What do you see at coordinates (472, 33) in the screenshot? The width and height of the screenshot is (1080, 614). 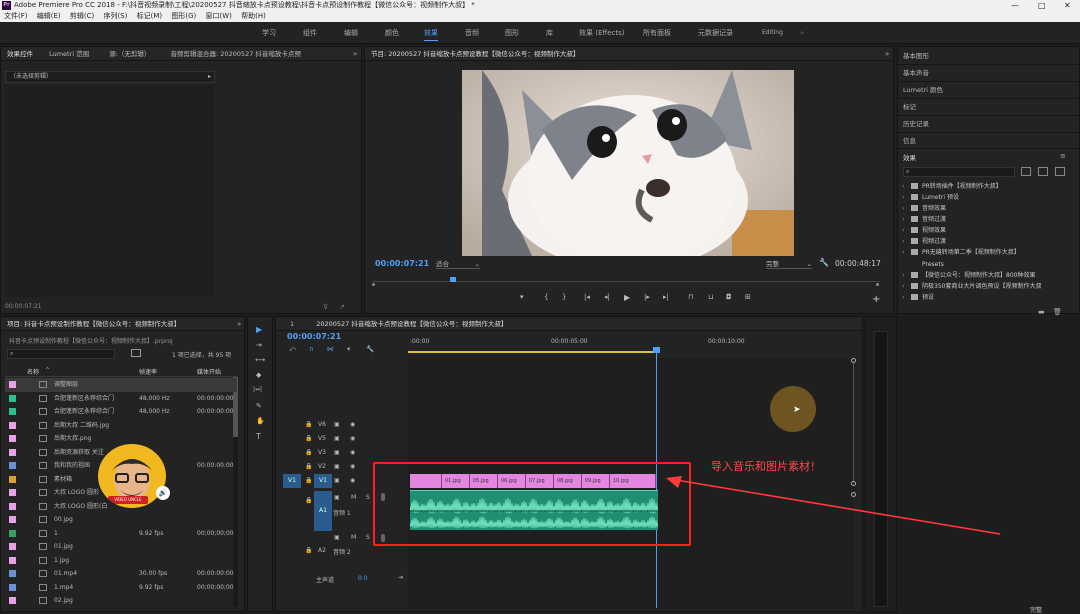 I see `workspace-audio: 音频` at bounding box center [472, 33].